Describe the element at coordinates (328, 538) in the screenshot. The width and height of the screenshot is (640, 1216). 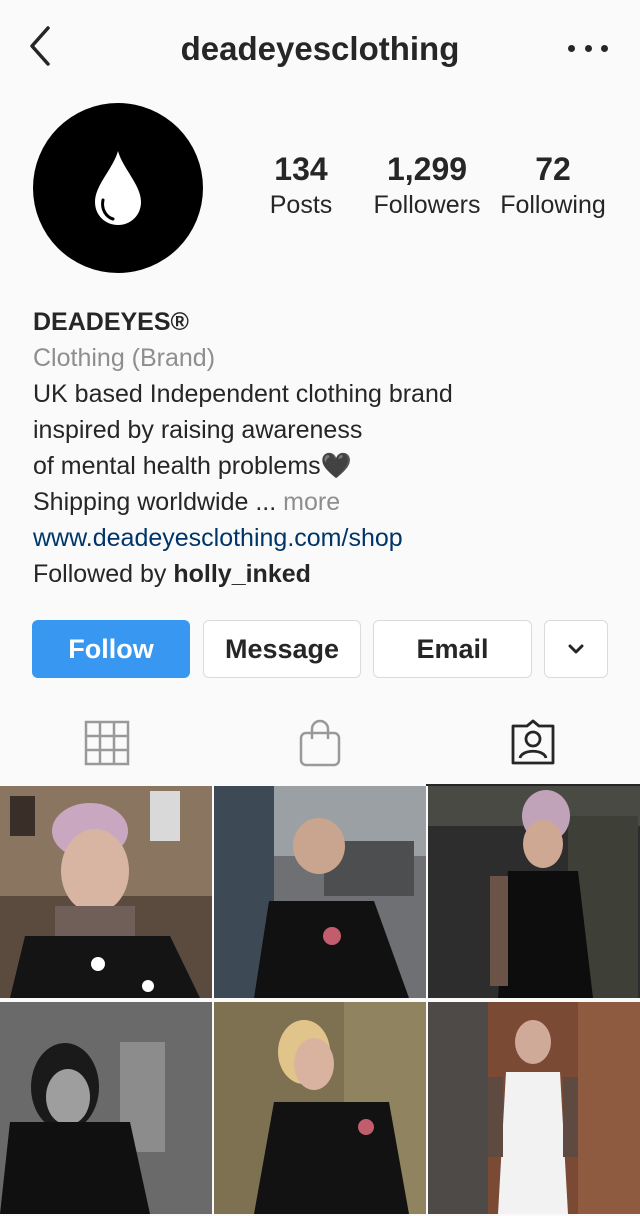
I see `website-link: www.deadeyesclothing.com/shop` at that location.